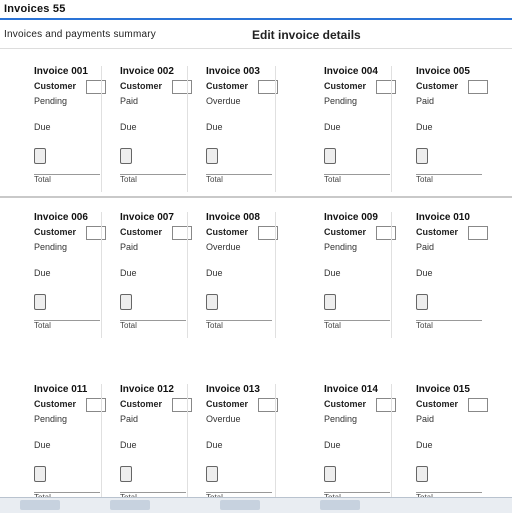 This screenshot has height=513, width=512. What do you see at coordinates (452, 275) in the screenshot?
I see `invoice-card: Invoice 010 Customer Paid Due Total` at bounding box center [452, 275].